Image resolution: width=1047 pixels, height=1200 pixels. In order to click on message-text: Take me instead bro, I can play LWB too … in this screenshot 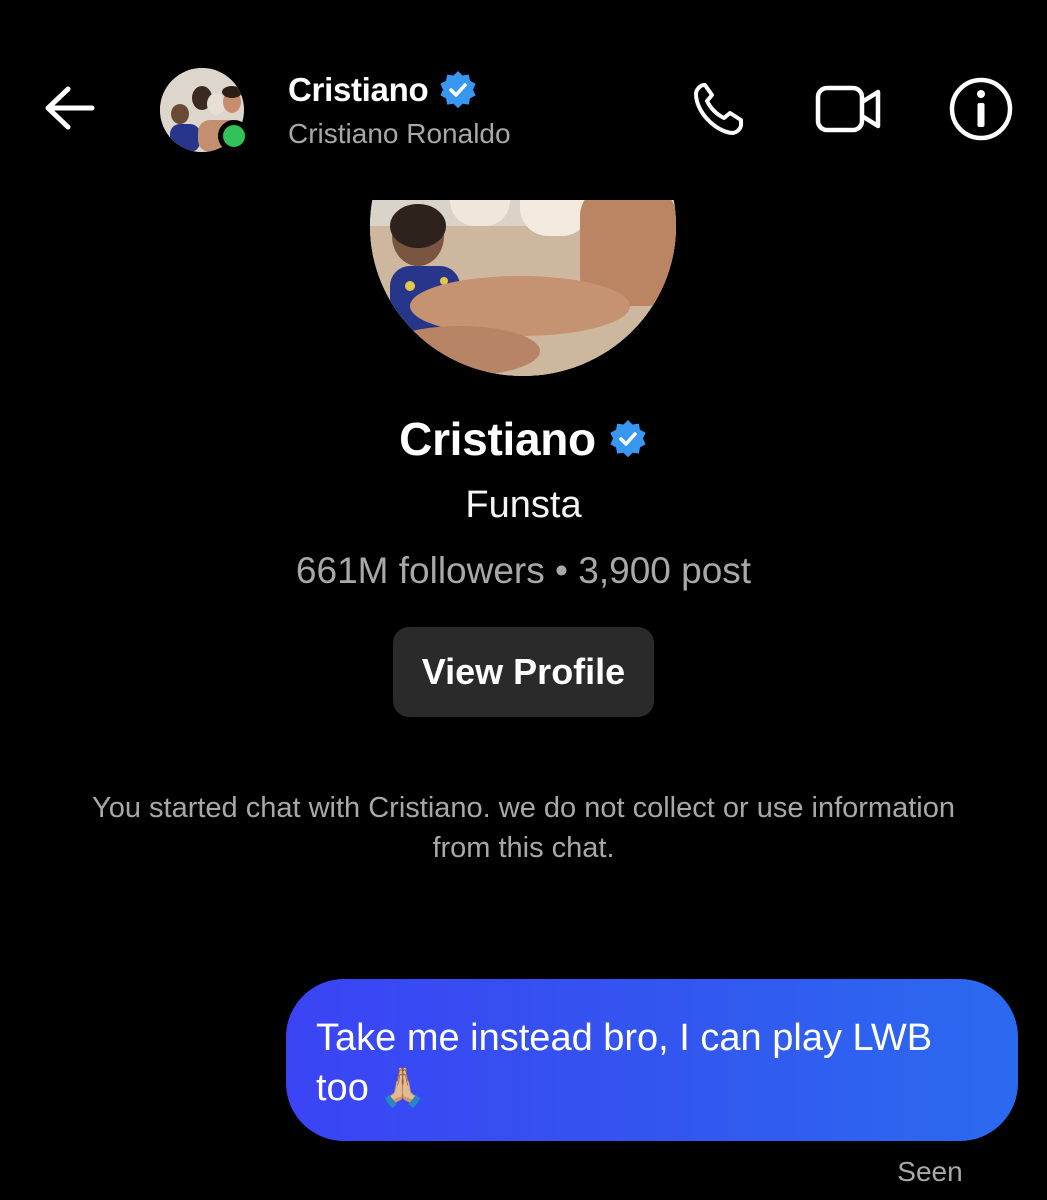, I will do `click(624, 1063)`.